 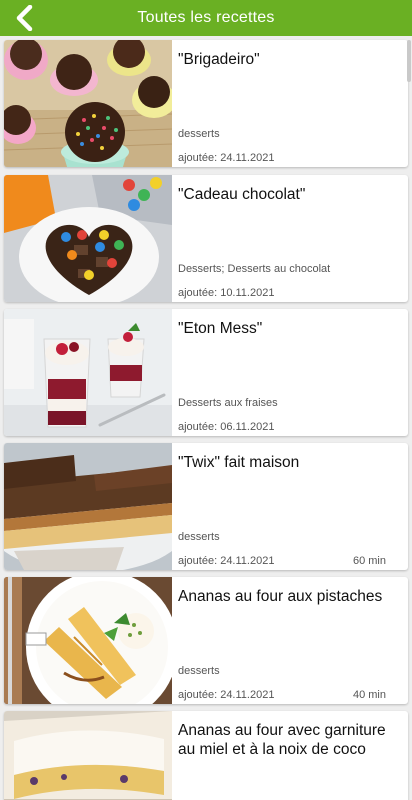 I want to click on page-title: Toutes les recettes, so click(x=206, y=17).